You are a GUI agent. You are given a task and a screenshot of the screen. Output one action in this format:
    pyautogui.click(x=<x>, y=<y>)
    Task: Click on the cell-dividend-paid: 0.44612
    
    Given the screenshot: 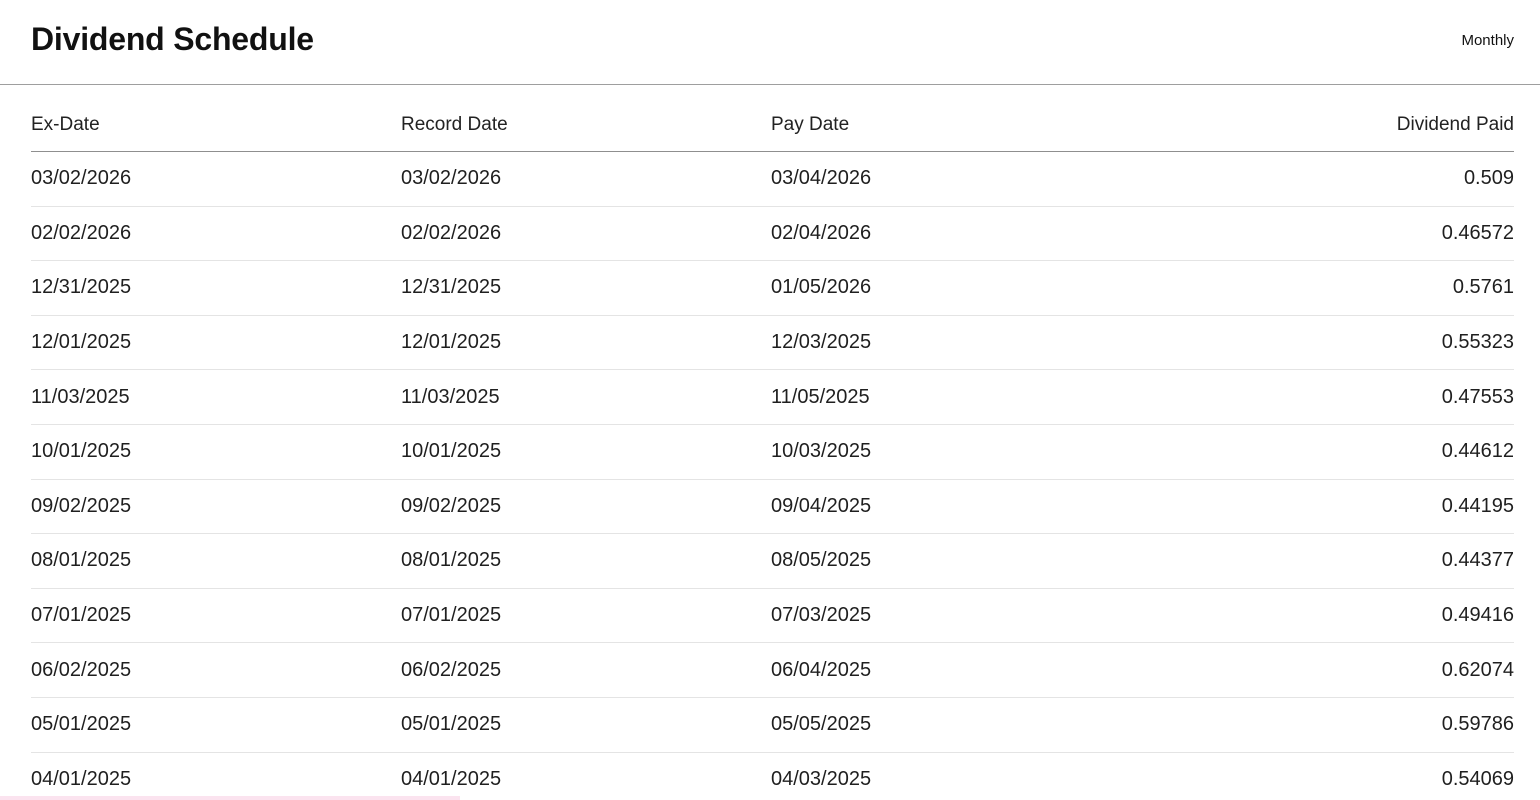 What is the action you would take?
    pyautogui.click(x=1477, y=451)
    